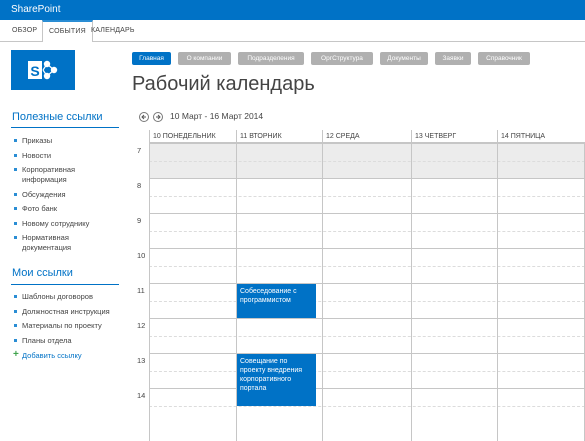  I want to click on topnav-requests: Заявки, so click(453, 58).